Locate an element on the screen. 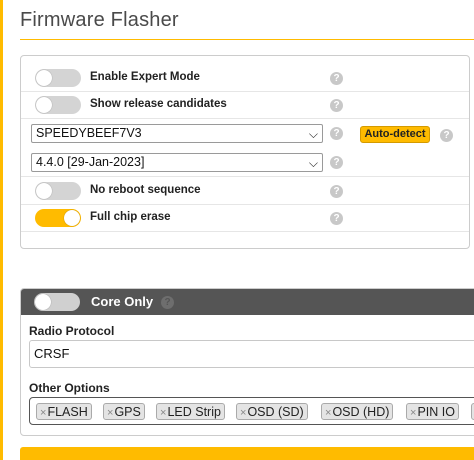 This screenshot has width=474, height=460. option-tag: ×OSD (HD) is located at coordinates (357, 411).